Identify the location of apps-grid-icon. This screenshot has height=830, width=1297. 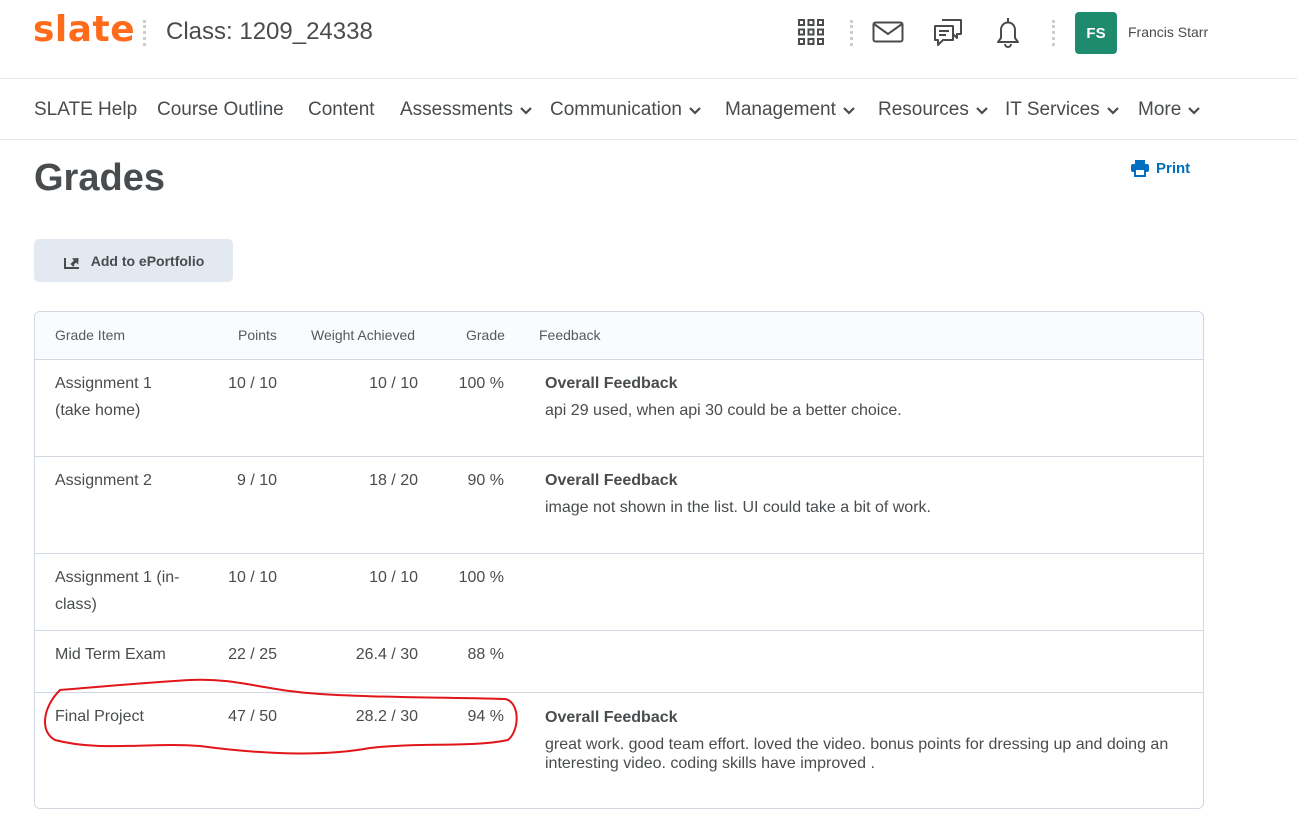
(811, 32).